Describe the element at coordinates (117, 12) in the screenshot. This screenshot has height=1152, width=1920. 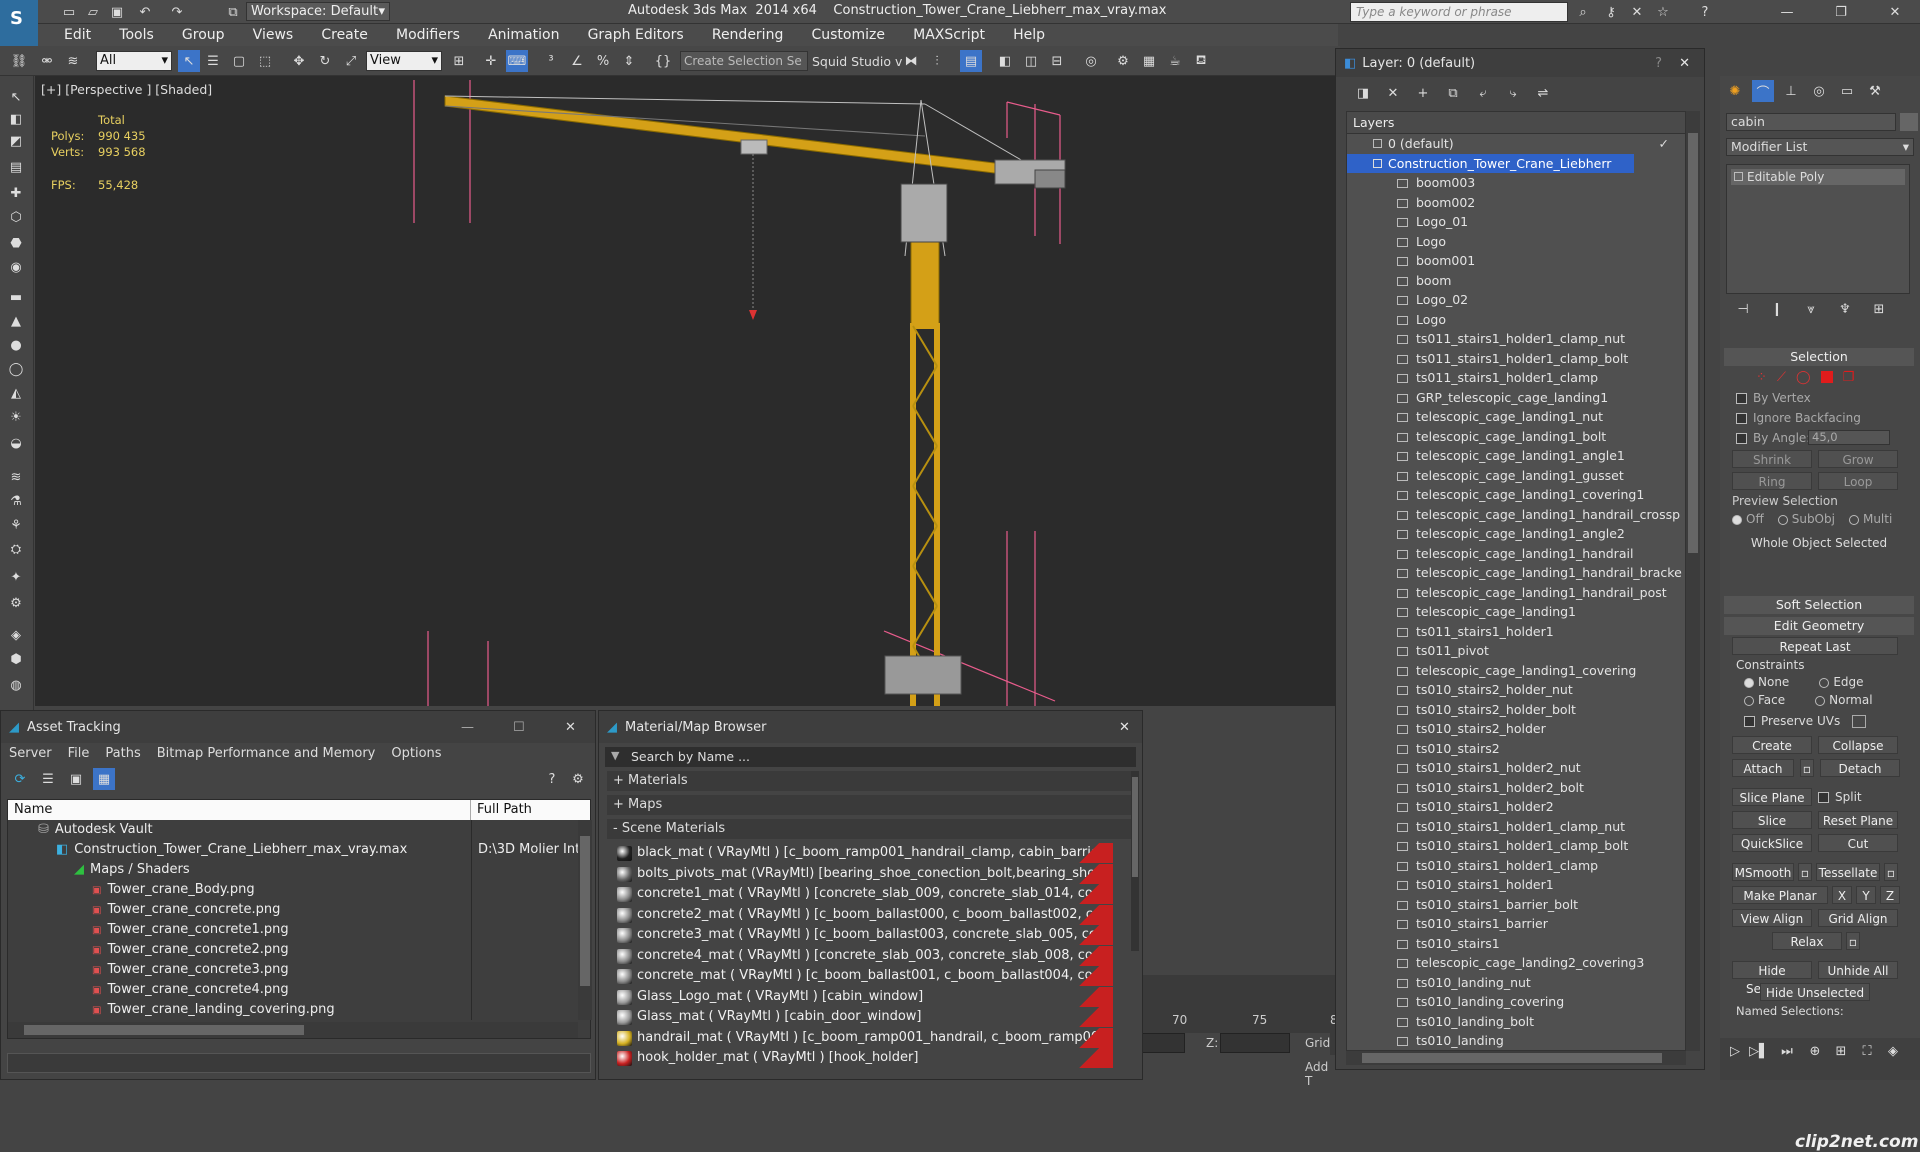
I see `save-icon: ▣` at that location.